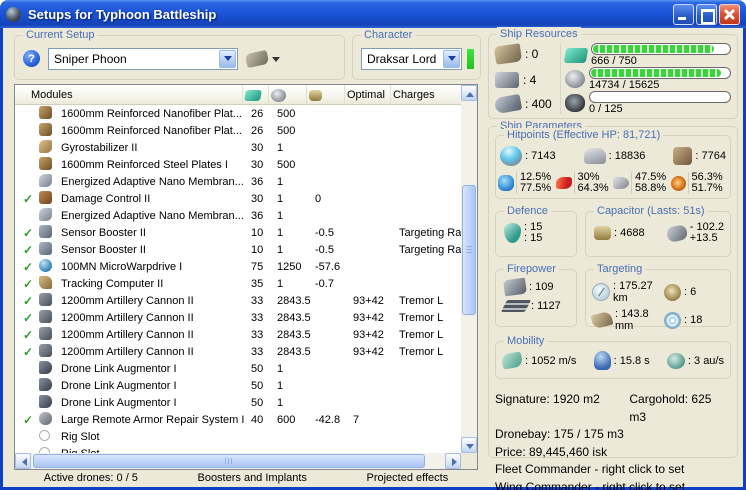  What do you see at coordinates (294, 351) in the screenshot?
I see `module-powergrid: 2843.5` at bounding box center [294, 351].